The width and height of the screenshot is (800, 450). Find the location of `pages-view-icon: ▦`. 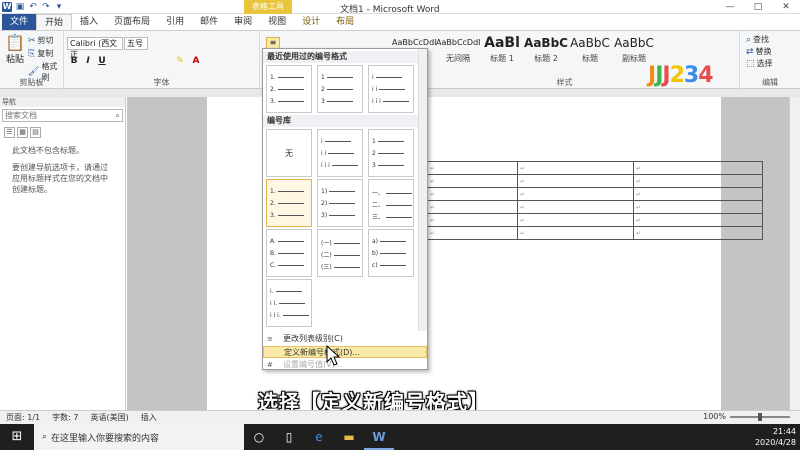

pages-view-icon: ▦ is located at coordinates (22, 132).